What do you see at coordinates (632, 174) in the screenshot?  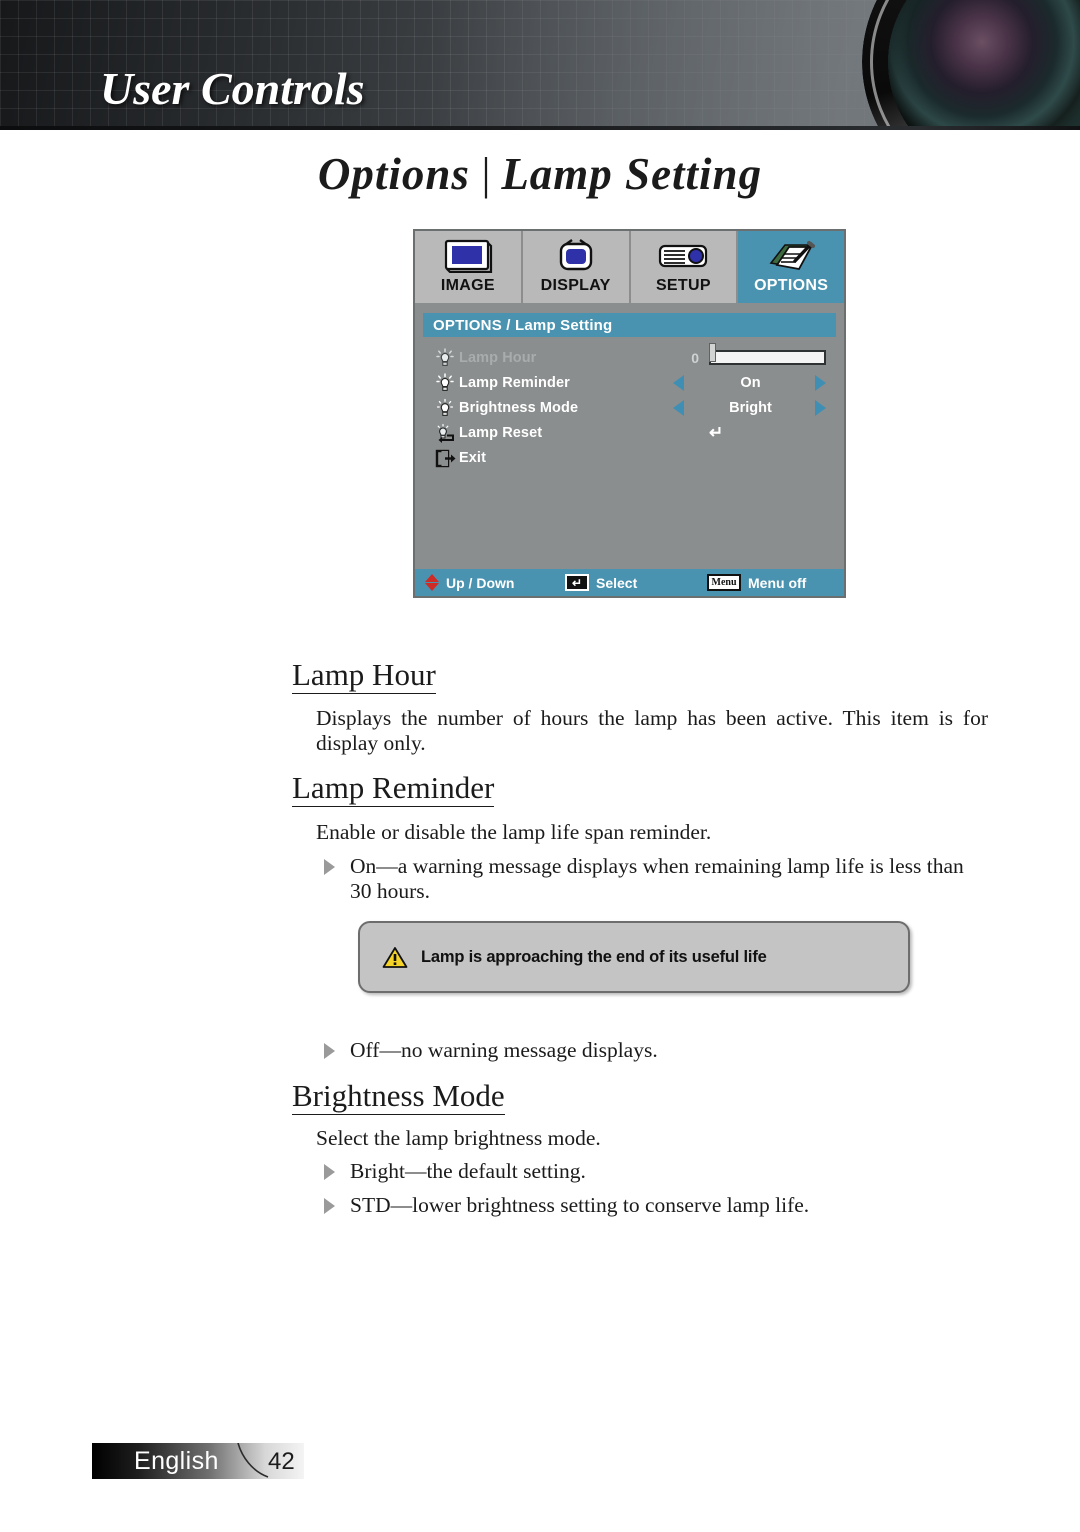 I see `page-title-right: Lamp Setting` at bounding box center [632, 174].